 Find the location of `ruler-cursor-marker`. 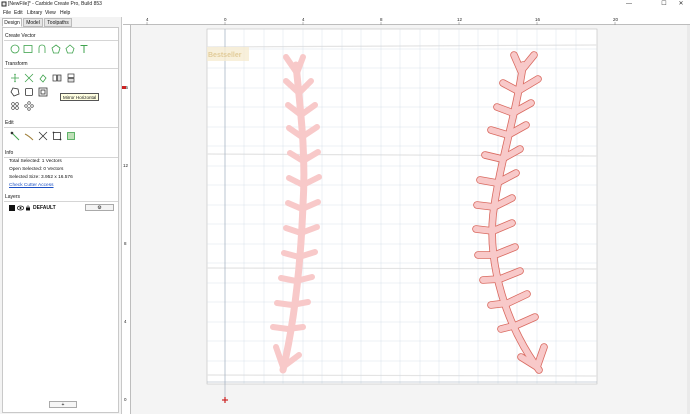

ruler-cursor-marker is located at coordinates (124, 87).